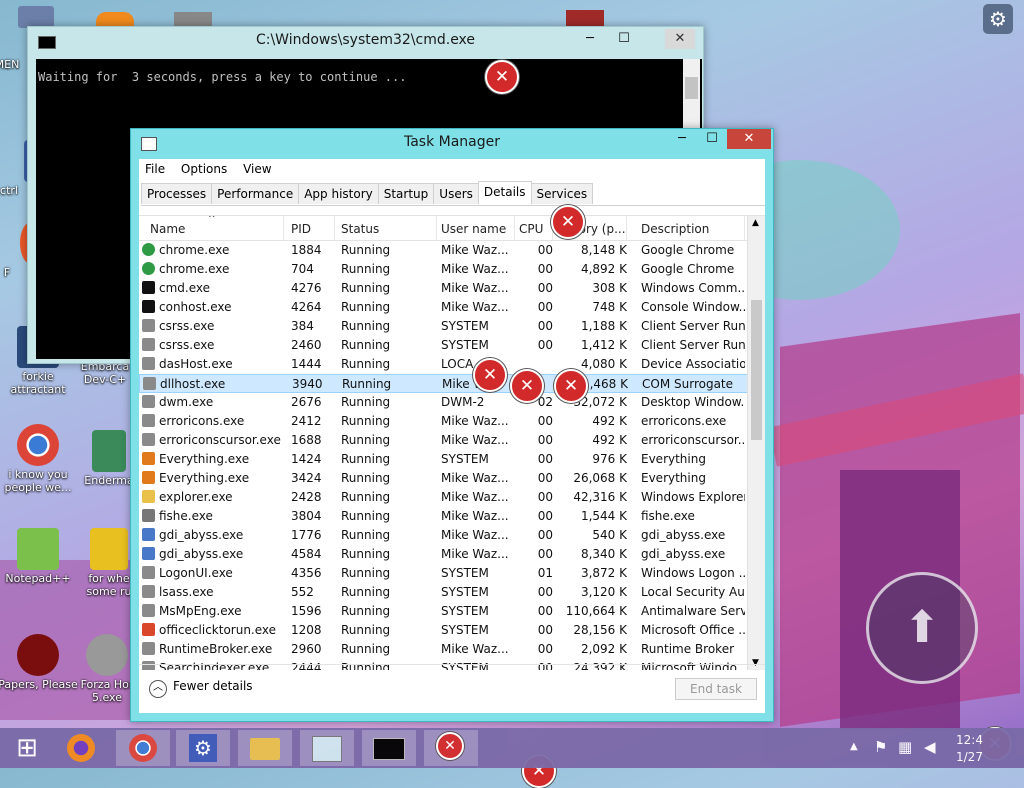  I want to click on column-header-user: User name, so click(478, 228).